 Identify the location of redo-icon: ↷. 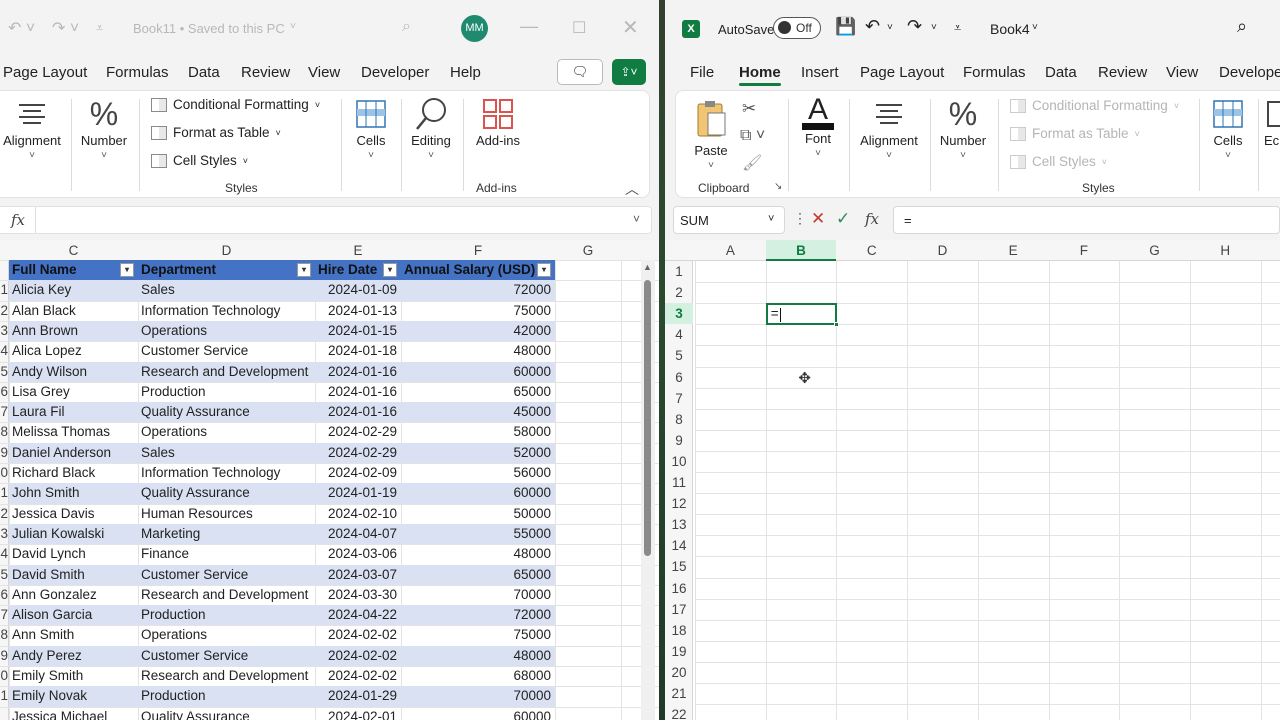
(914, 26).